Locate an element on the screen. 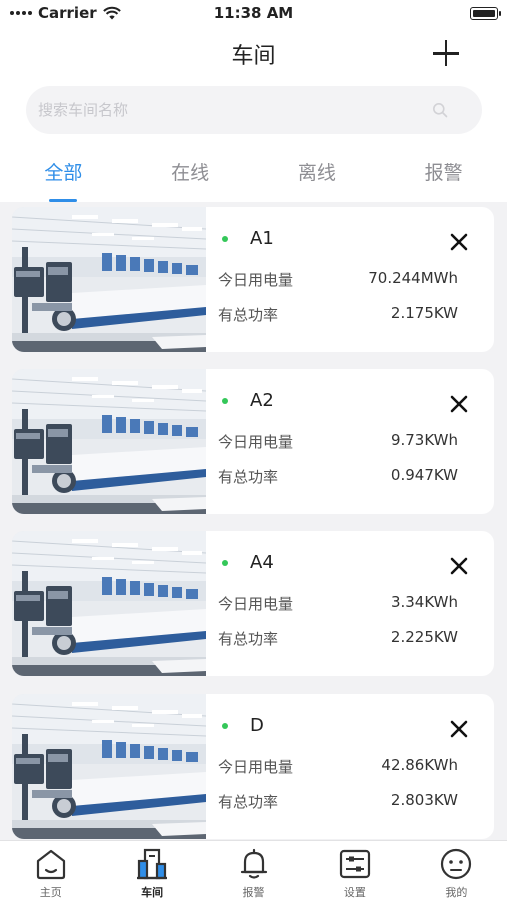  energy-value: 70.244MWh is located at coordinates (413, 278).